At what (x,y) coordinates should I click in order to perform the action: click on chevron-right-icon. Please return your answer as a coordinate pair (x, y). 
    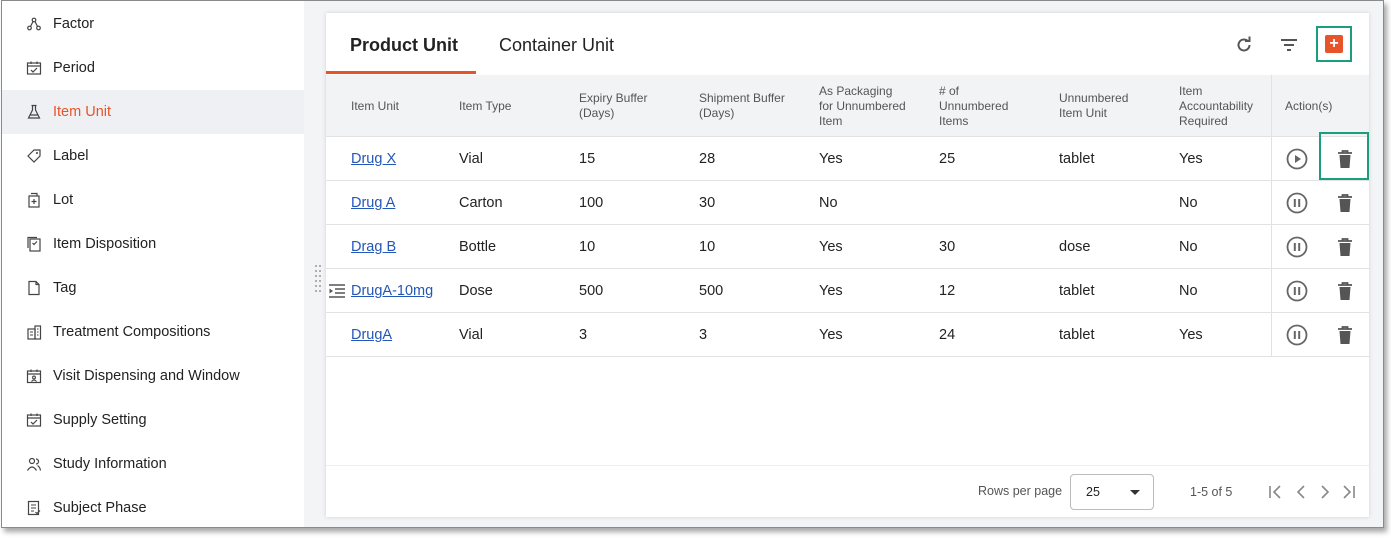
    Looking at the image, I should click on (1325, 492).